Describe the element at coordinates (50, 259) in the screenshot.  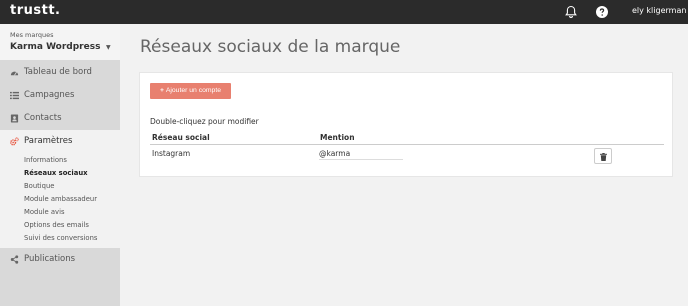
I see `sidebar-item-label: Publications` at that location.